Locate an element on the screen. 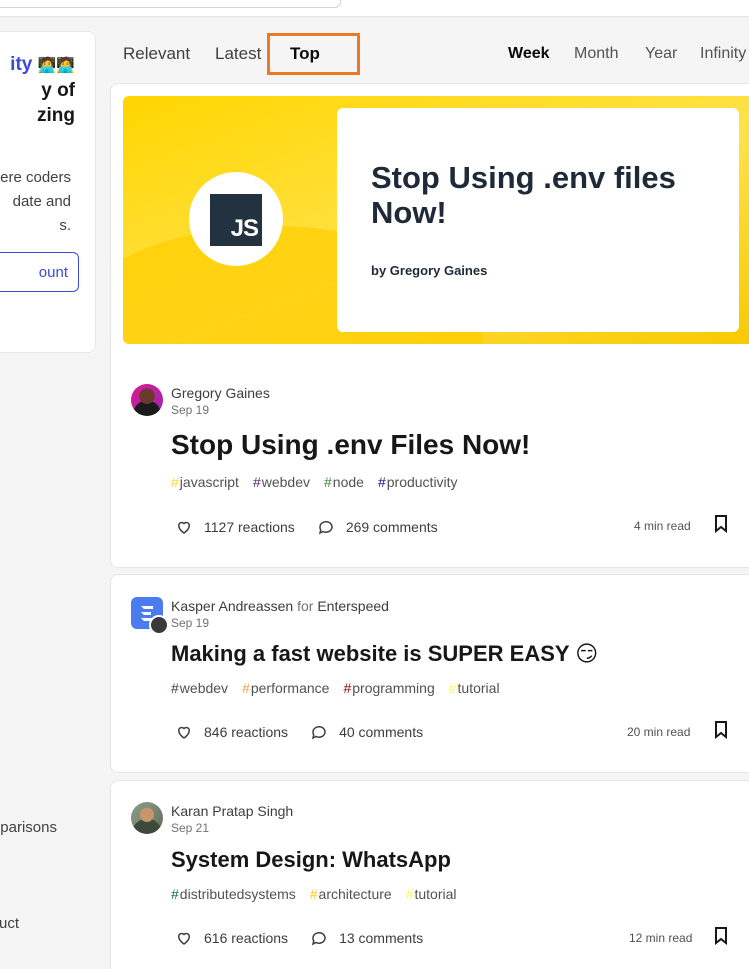  search-input is located at coordinates (170, 4).